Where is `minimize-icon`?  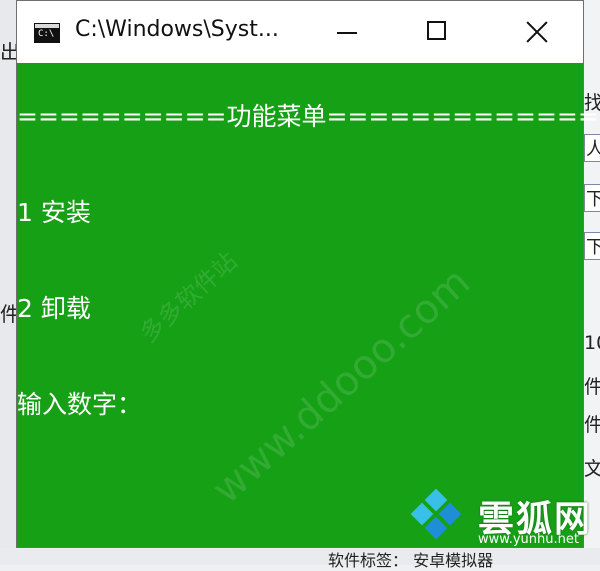
minimize-icon is located at coordinates (347, 33).